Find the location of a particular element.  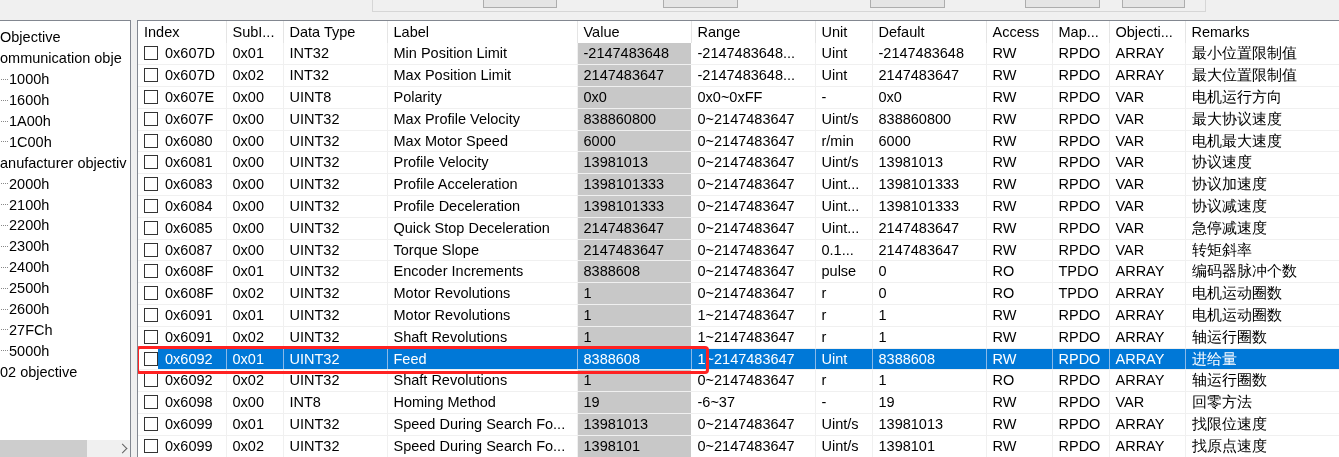

table-cell: 找原点速度 is located at coordinates (1262, 446).